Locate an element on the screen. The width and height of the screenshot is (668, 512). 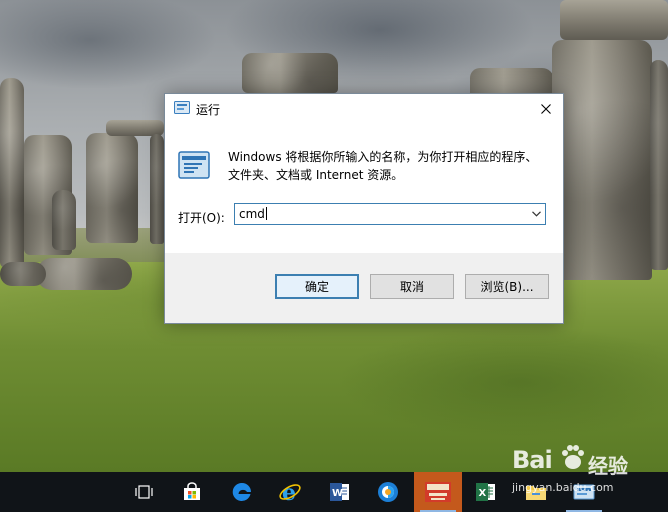
store-icon is located at coordinates (192, 491).